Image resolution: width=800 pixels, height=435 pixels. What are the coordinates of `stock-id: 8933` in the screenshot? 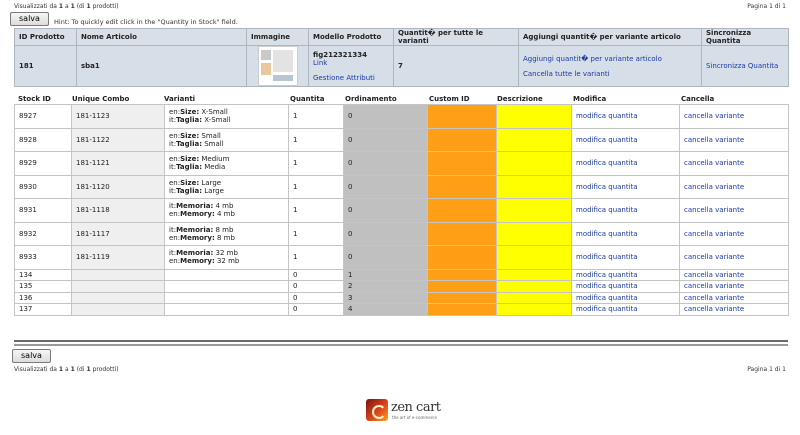 It's located at (43, 257).